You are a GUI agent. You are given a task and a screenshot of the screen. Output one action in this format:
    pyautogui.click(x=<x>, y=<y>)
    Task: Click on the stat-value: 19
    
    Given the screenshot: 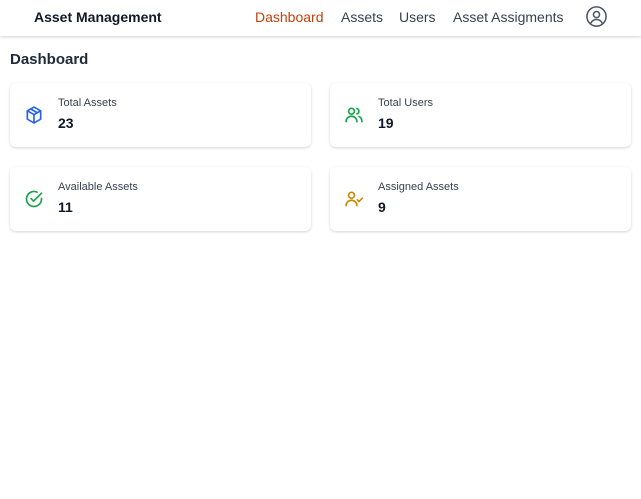 What is the action you would take?
    pyautogui.click(x=386, y=123)
    